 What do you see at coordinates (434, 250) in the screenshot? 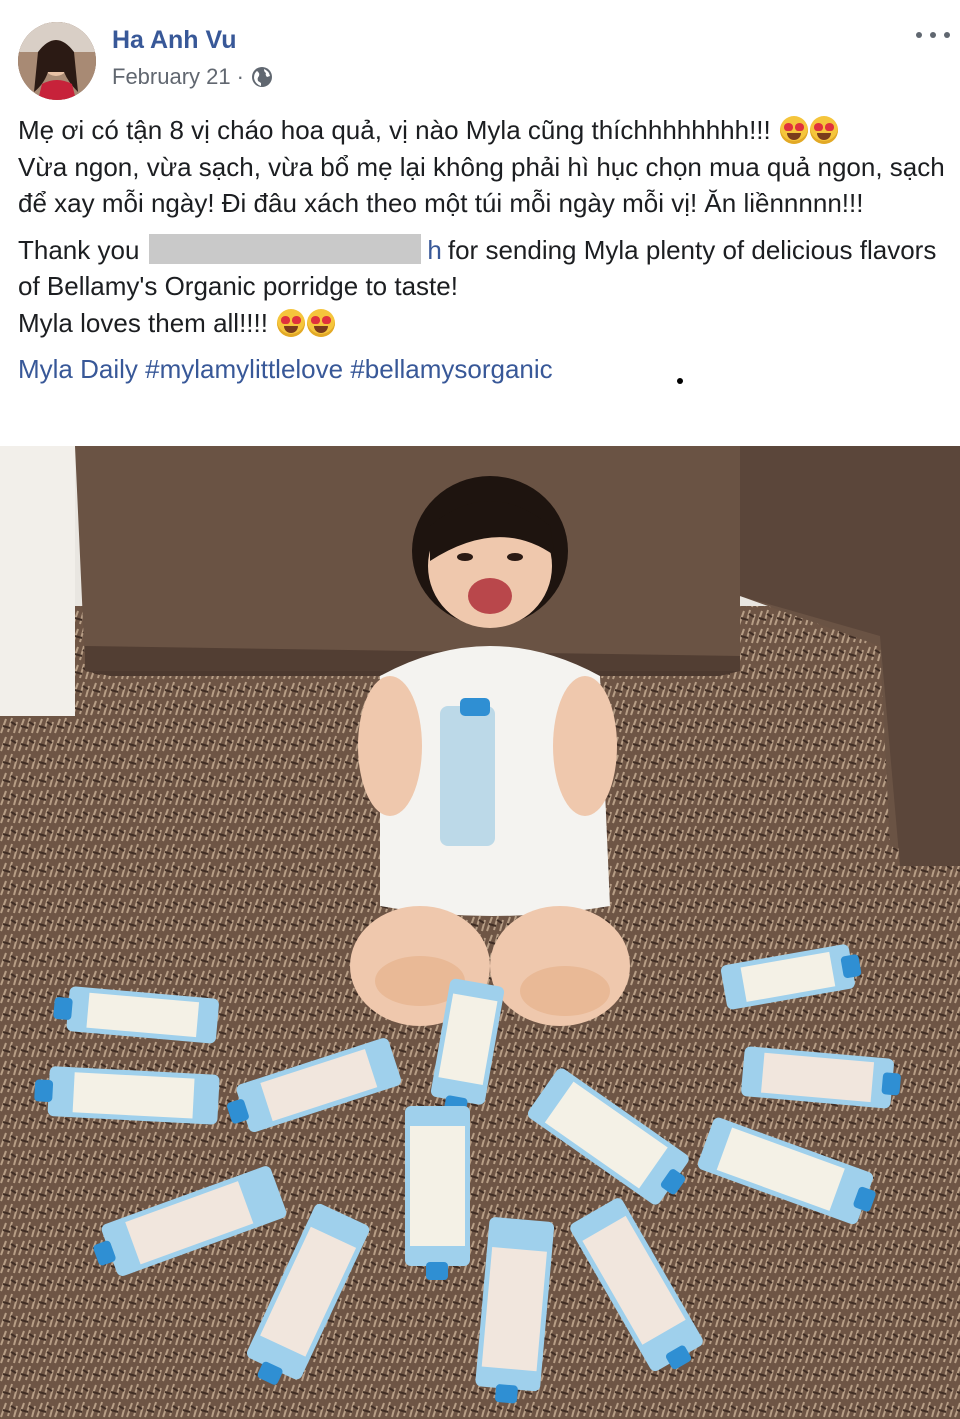
I see `mention-tail: h` at bounding box center [434, 250].